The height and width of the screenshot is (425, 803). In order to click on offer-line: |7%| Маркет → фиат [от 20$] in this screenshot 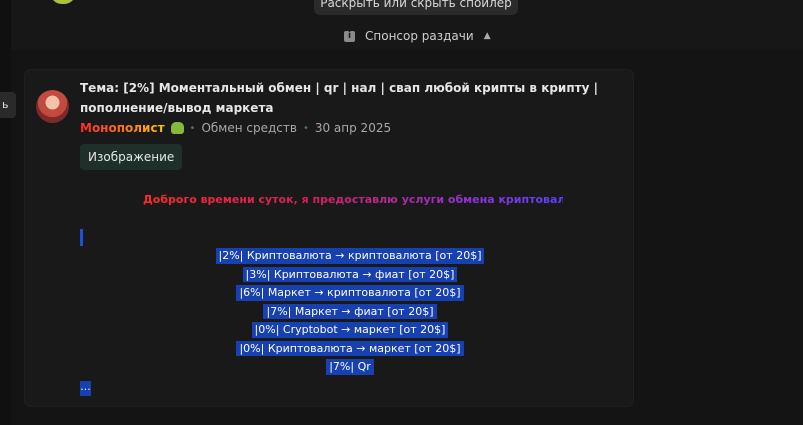, I will do `click(350, 311)`.